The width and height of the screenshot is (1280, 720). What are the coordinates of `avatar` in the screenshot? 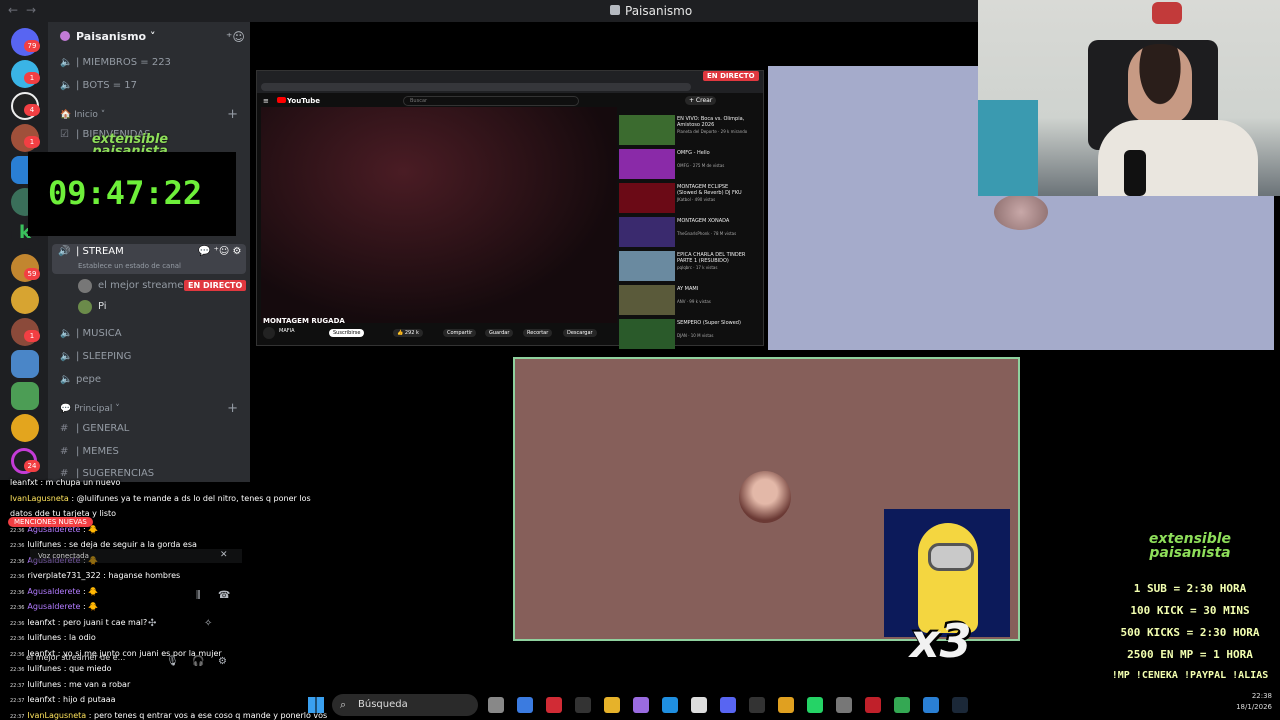 It's located at (85, 286).